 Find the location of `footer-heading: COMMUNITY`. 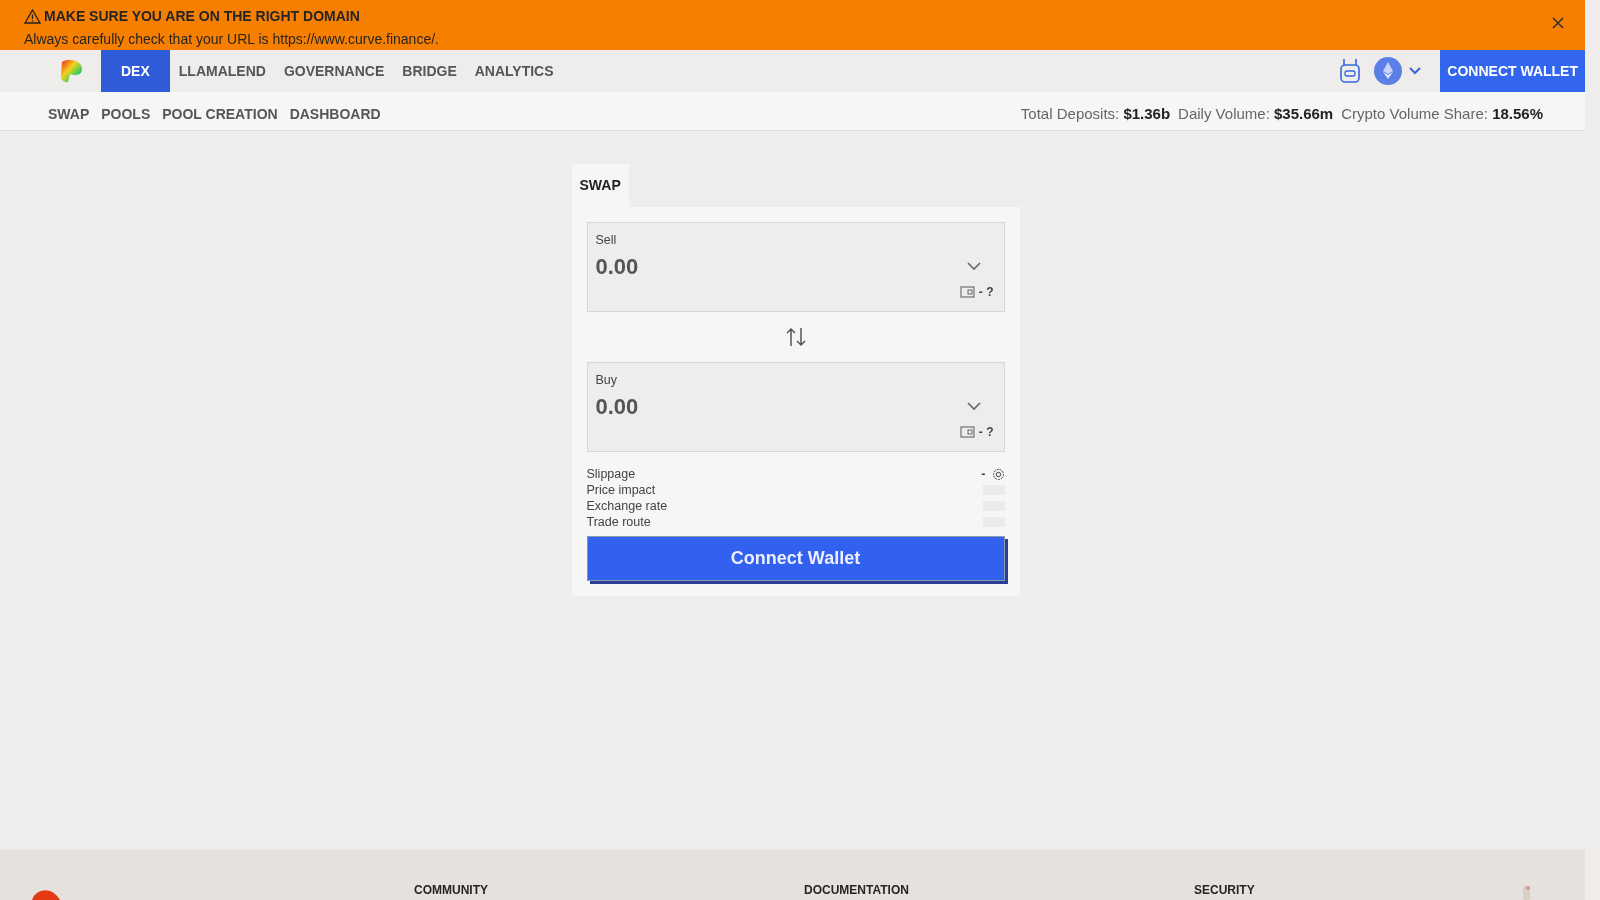

footer-heading: COMMUNITY is located at coordinates (451, 890).